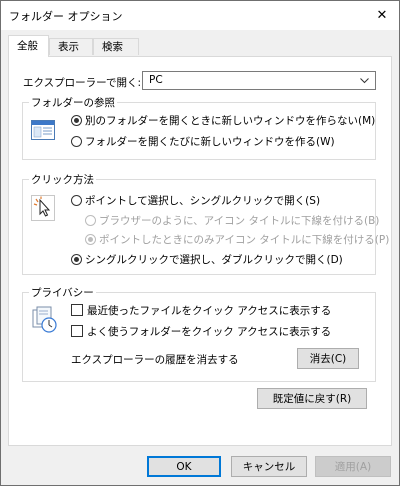  I want to click on same-window-label: 別のフォルダーを開くときに新しいウィンドウを作らない(M), so click(230, 121).